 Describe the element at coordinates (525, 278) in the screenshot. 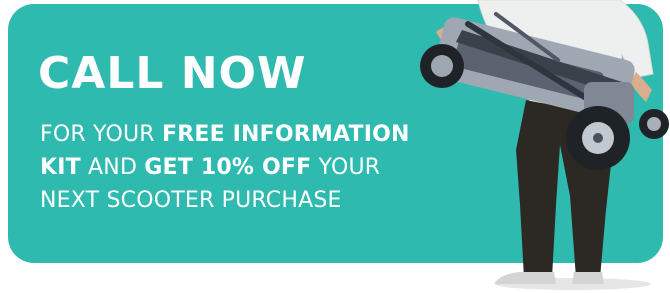

I see `left-shoe` at that location.